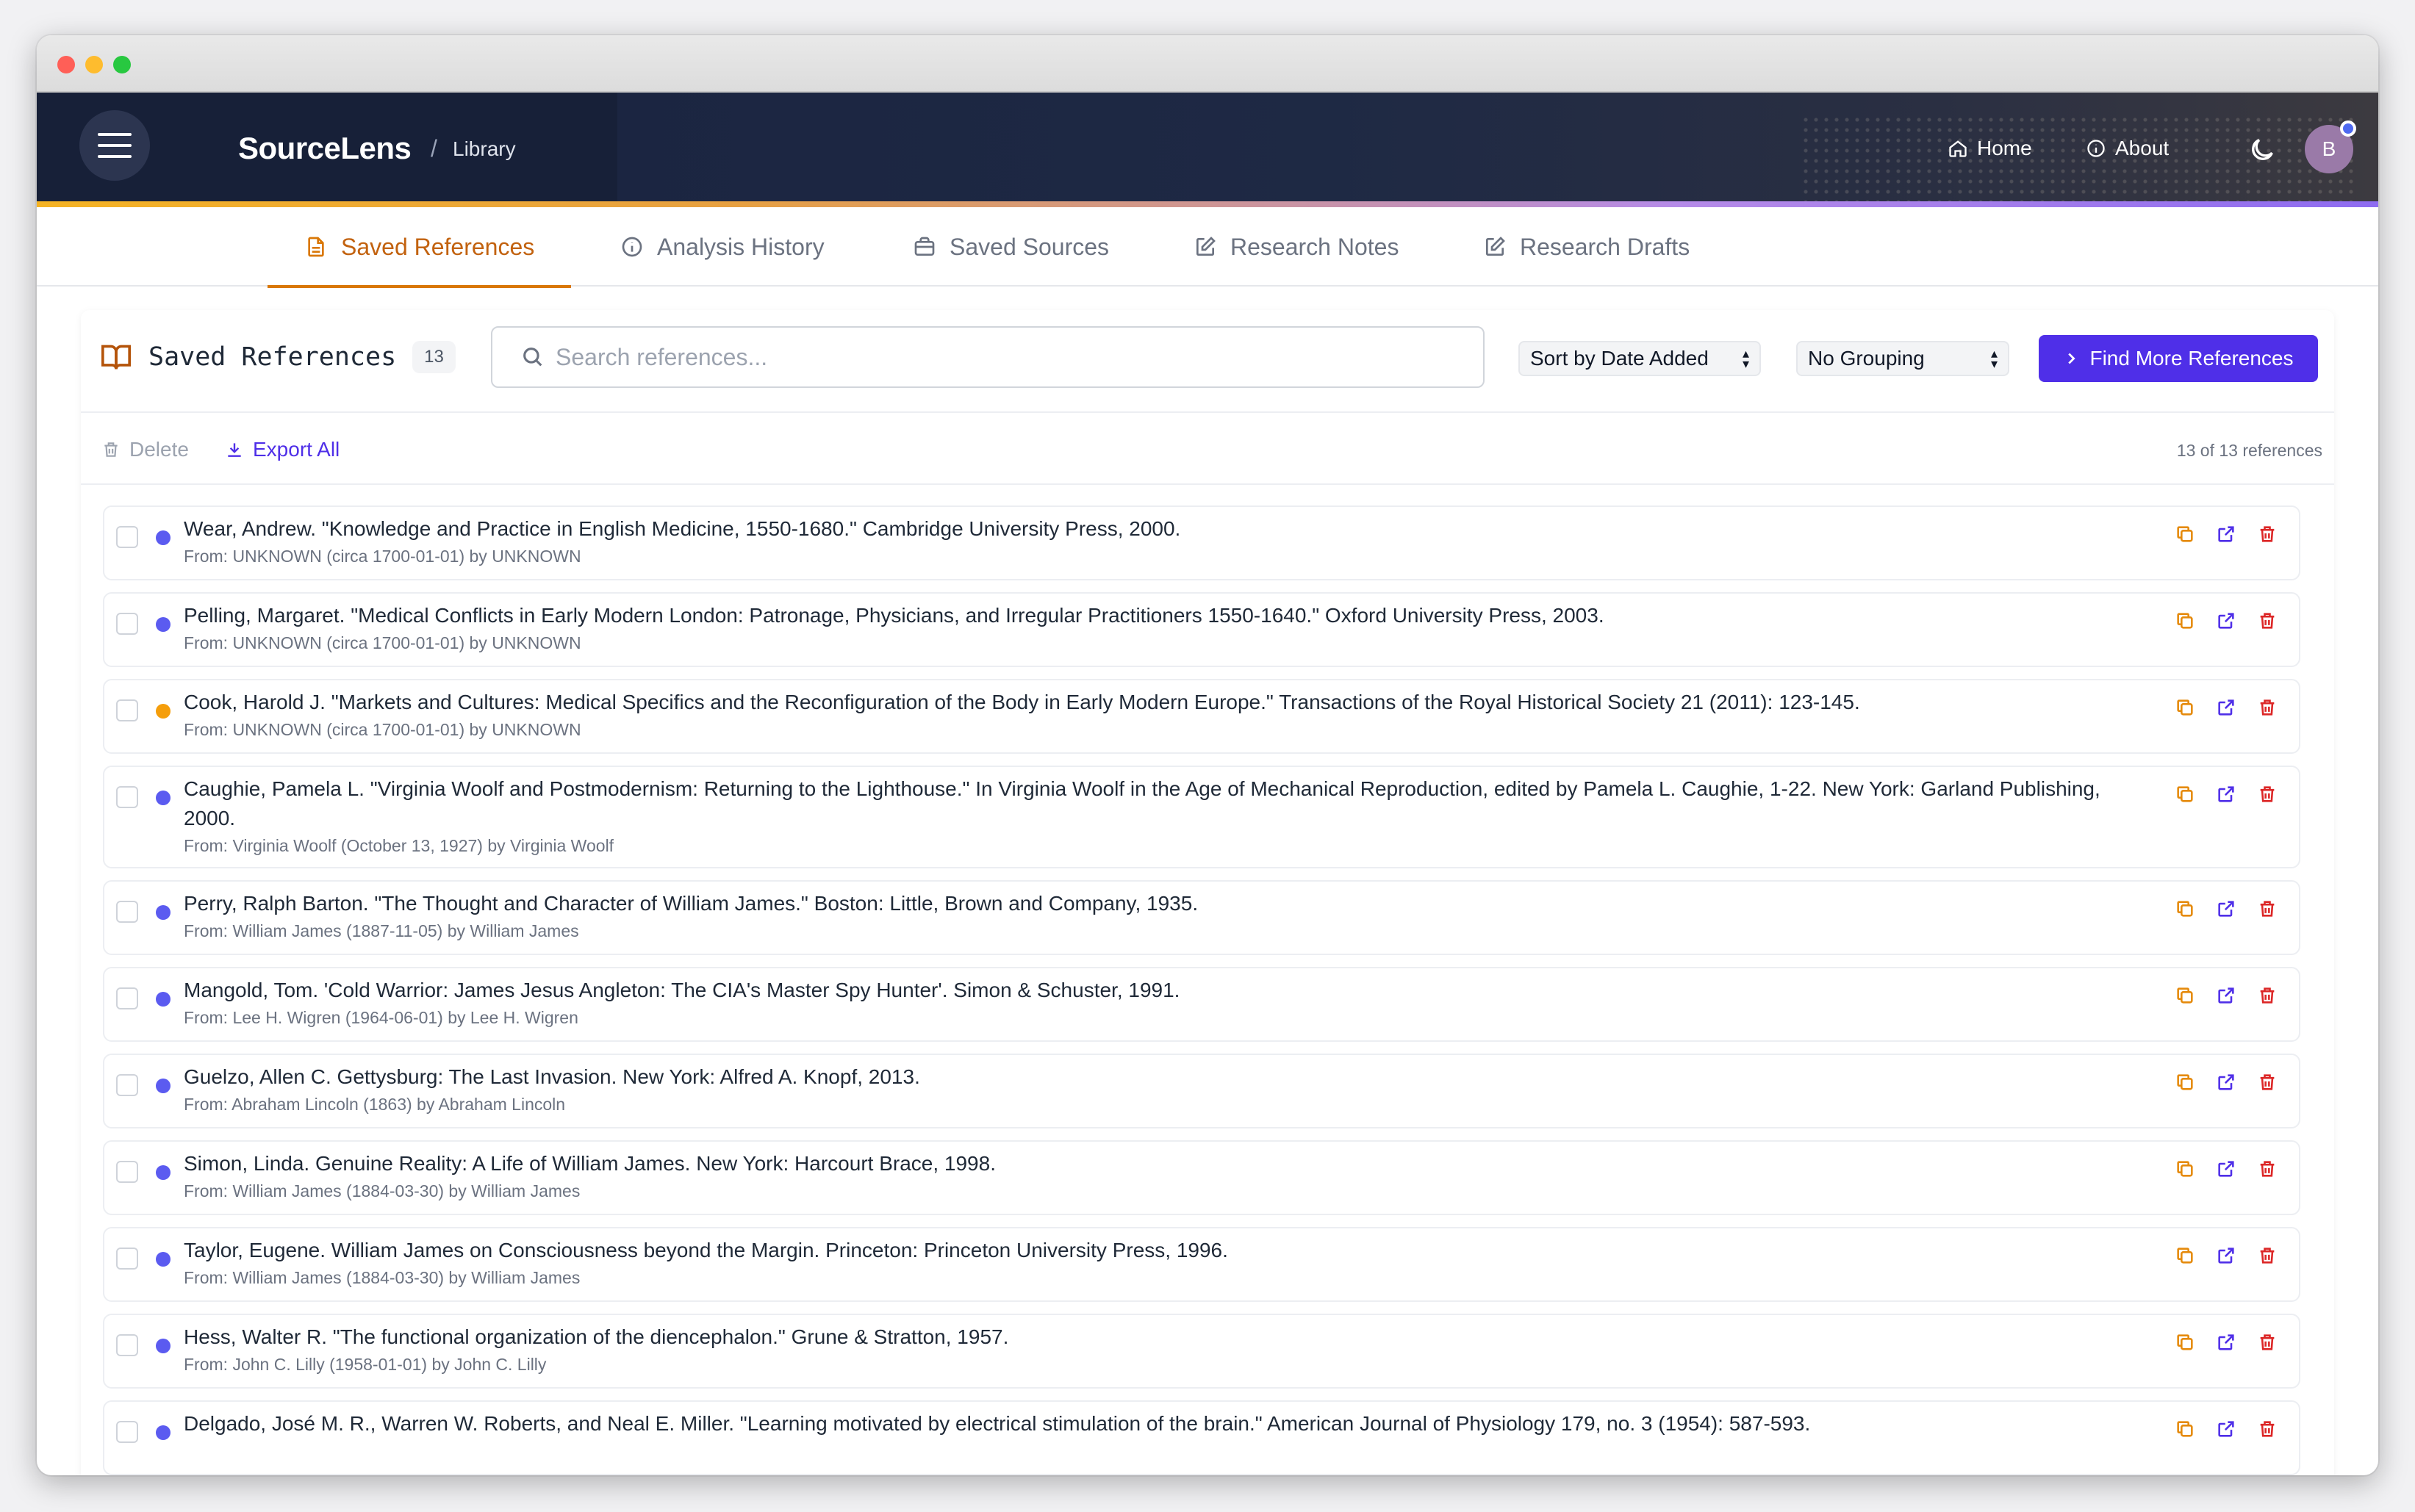  I want to click on nav-about-link: About, so click(2127, 148).